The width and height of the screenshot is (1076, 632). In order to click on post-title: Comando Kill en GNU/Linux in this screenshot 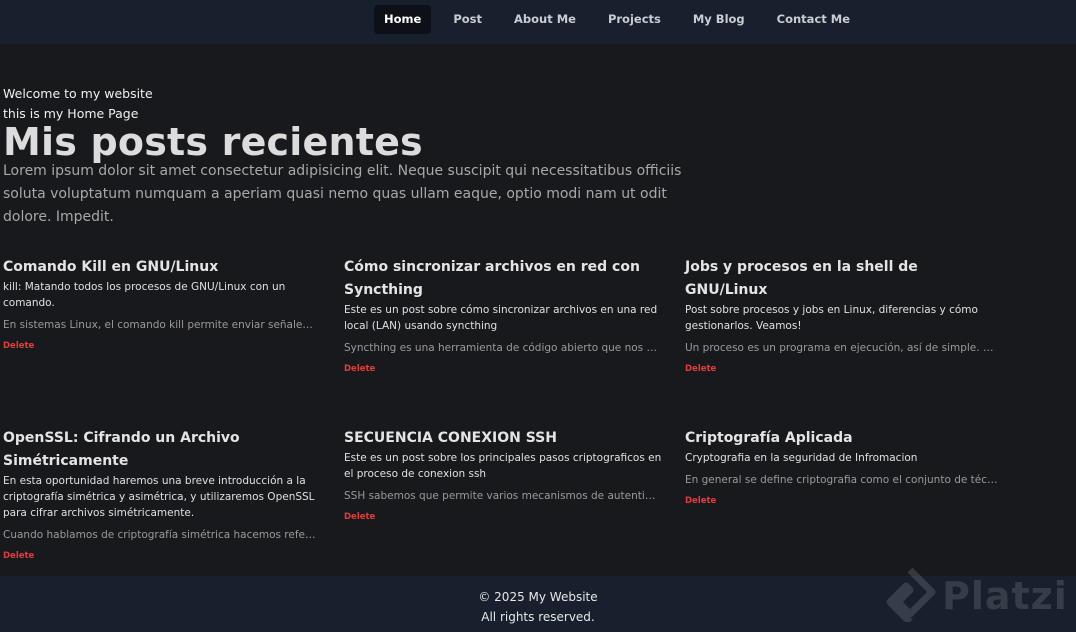, I will do `click(162, 267)`.